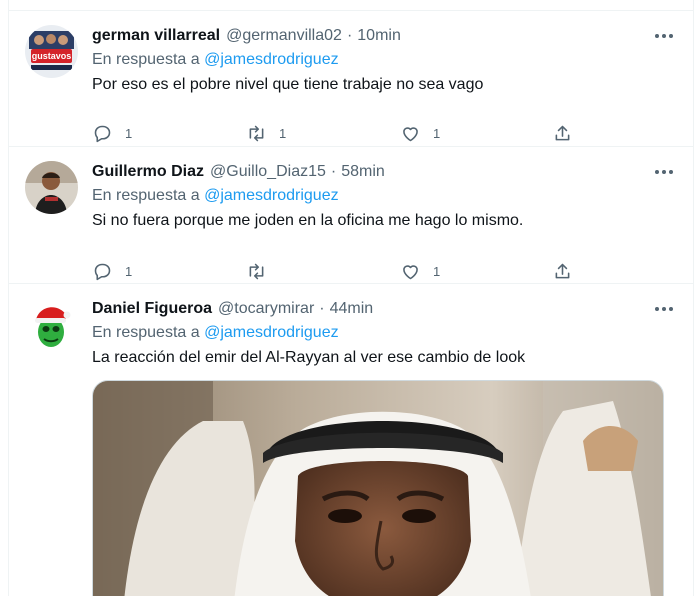 The image size is (700, 596). I want to click on retweet-button: 1, so click(266, 133).